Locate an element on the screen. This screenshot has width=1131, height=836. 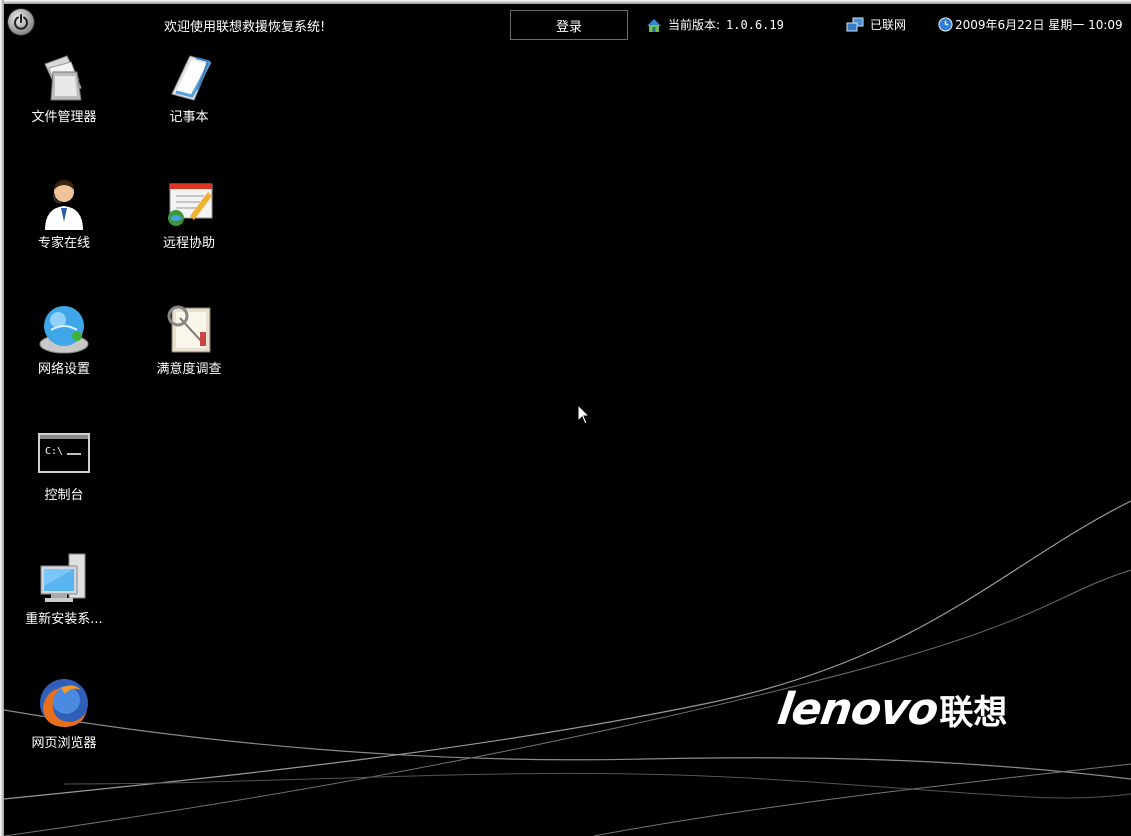
clock-icon is located at coordinates (945, 24).